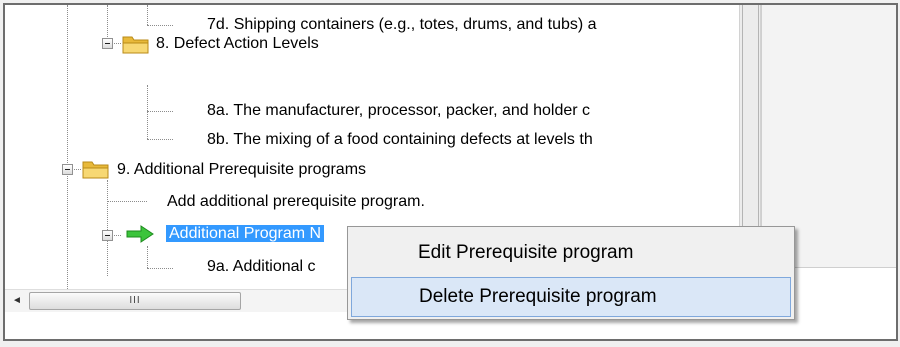 This screenshot has width=900, height=347. Describe the element at coordinates (571, 253) in the screenshot. I see `edit-prerequisite-menu-item: Edit Prerequisite program` at that location.